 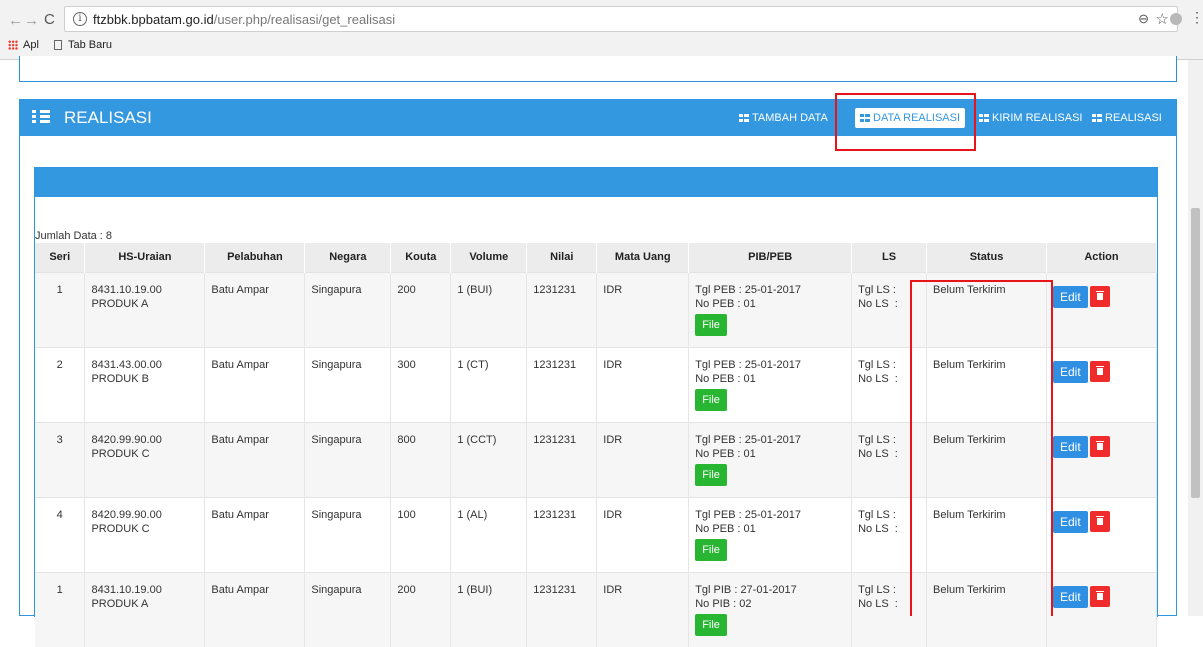 I want to click on page-icon, so click(x=57, y=45).